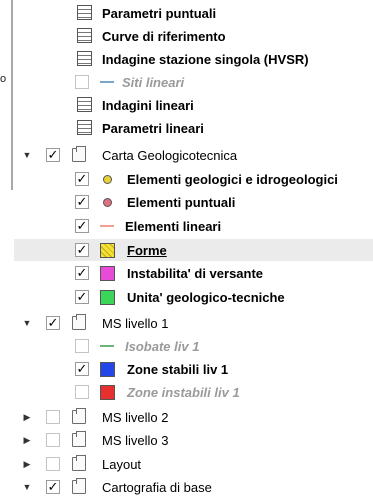 This screenshot has width=373, height=498. I want to click on tree-row-curve-di-riferimento: Curve di riferimento, so click(193, 36).